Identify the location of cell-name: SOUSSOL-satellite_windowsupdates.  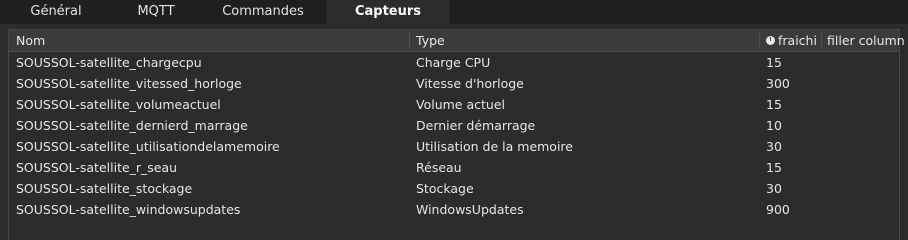
(128, 209).